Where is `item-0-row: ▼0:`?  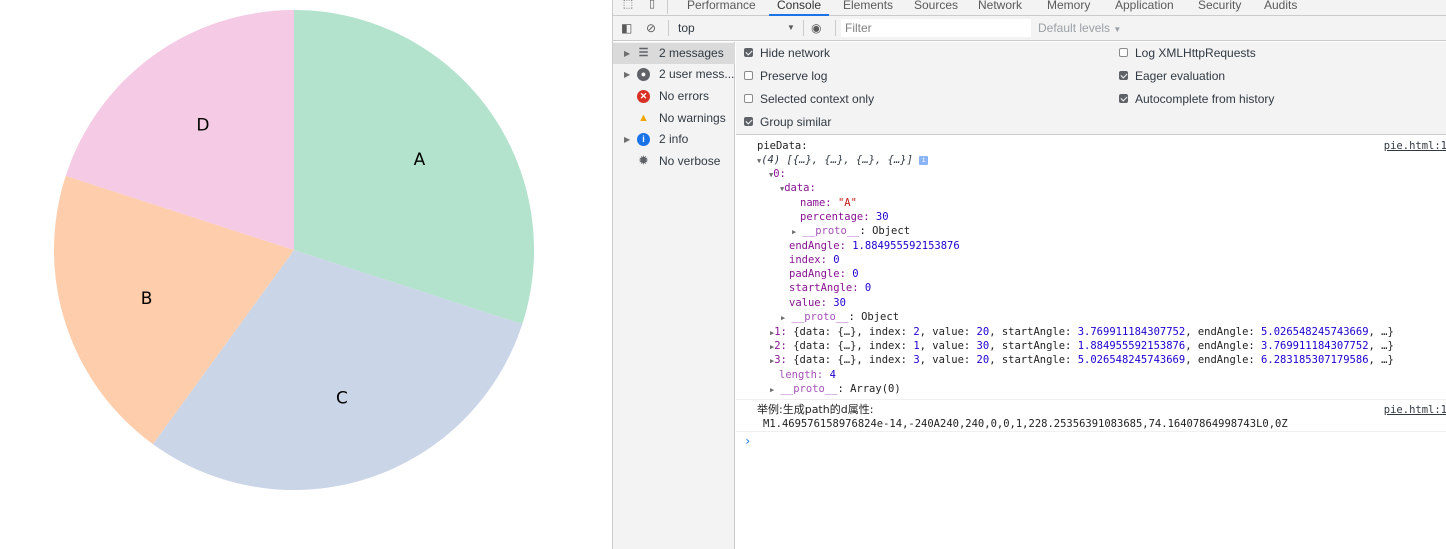 item-0-row: ▼0: is located at coordinates (777, 174).